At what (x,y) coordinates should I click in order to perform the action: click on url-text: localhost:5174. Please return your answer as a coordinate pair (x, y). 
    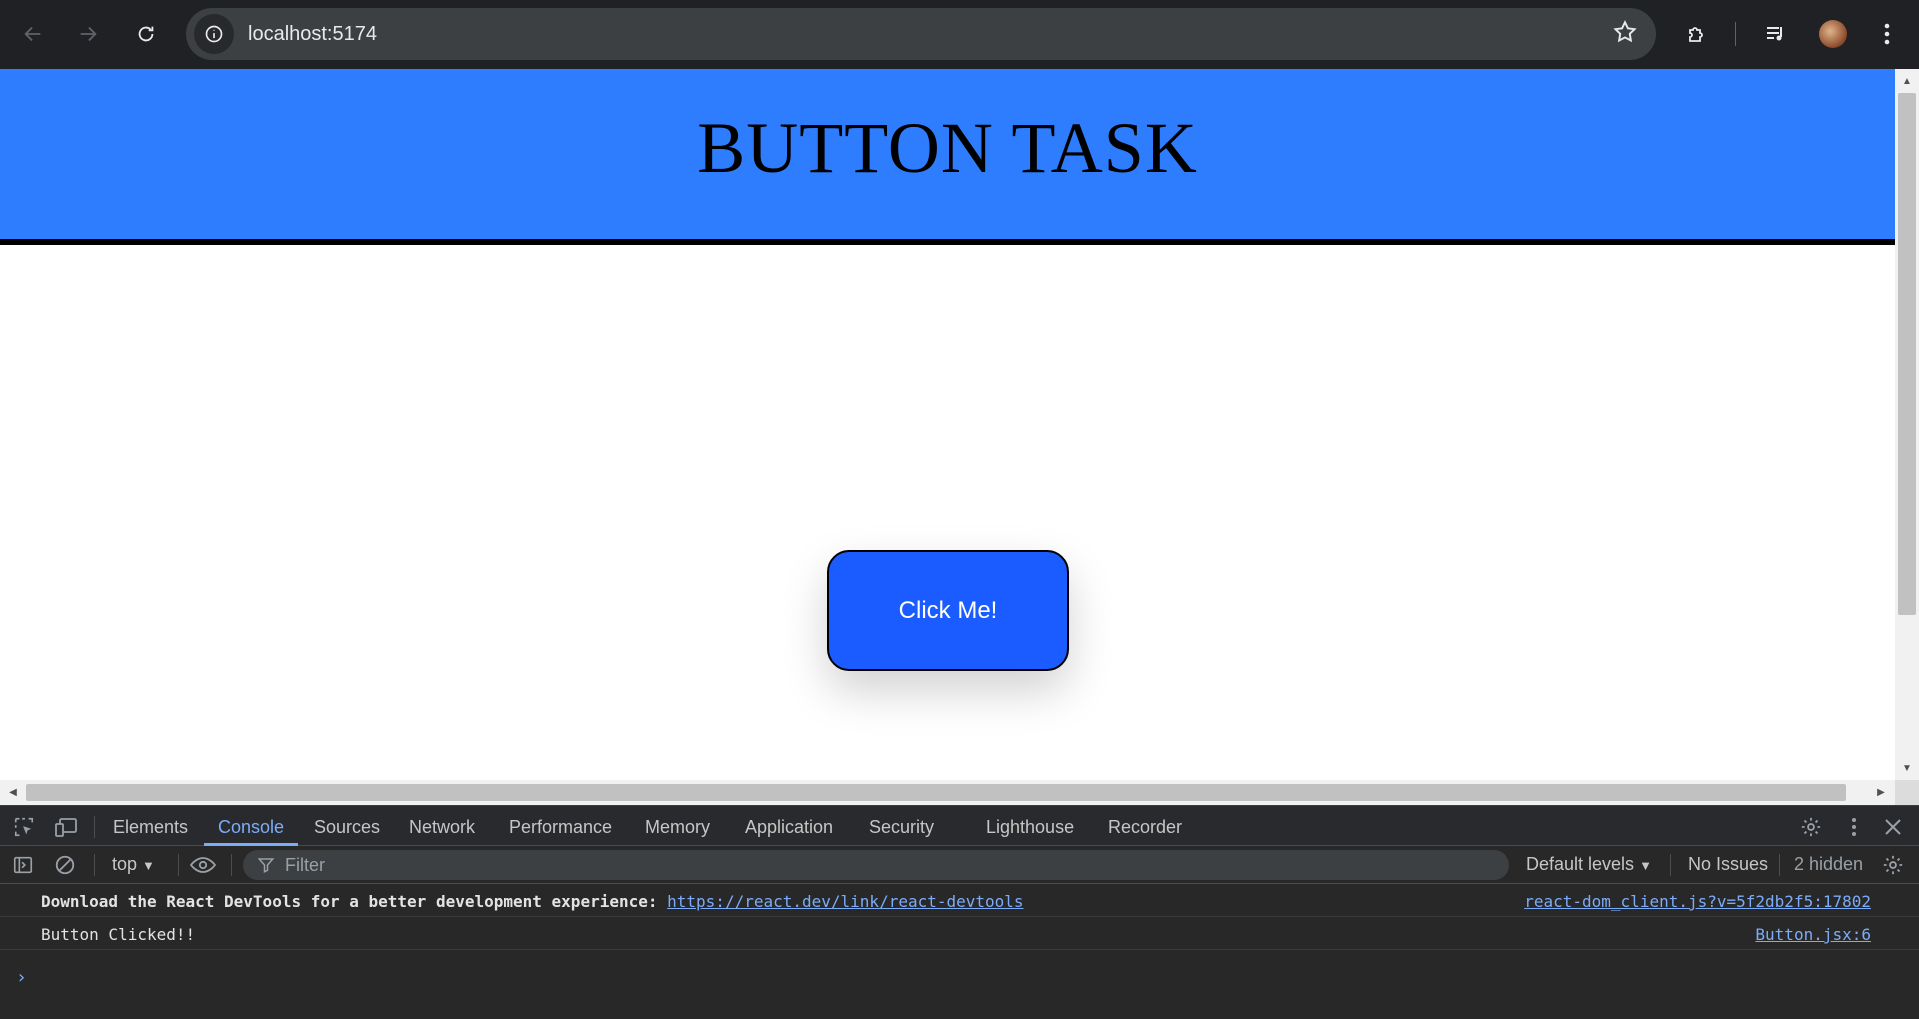
    Looking at the image, I should click on (312, 34).